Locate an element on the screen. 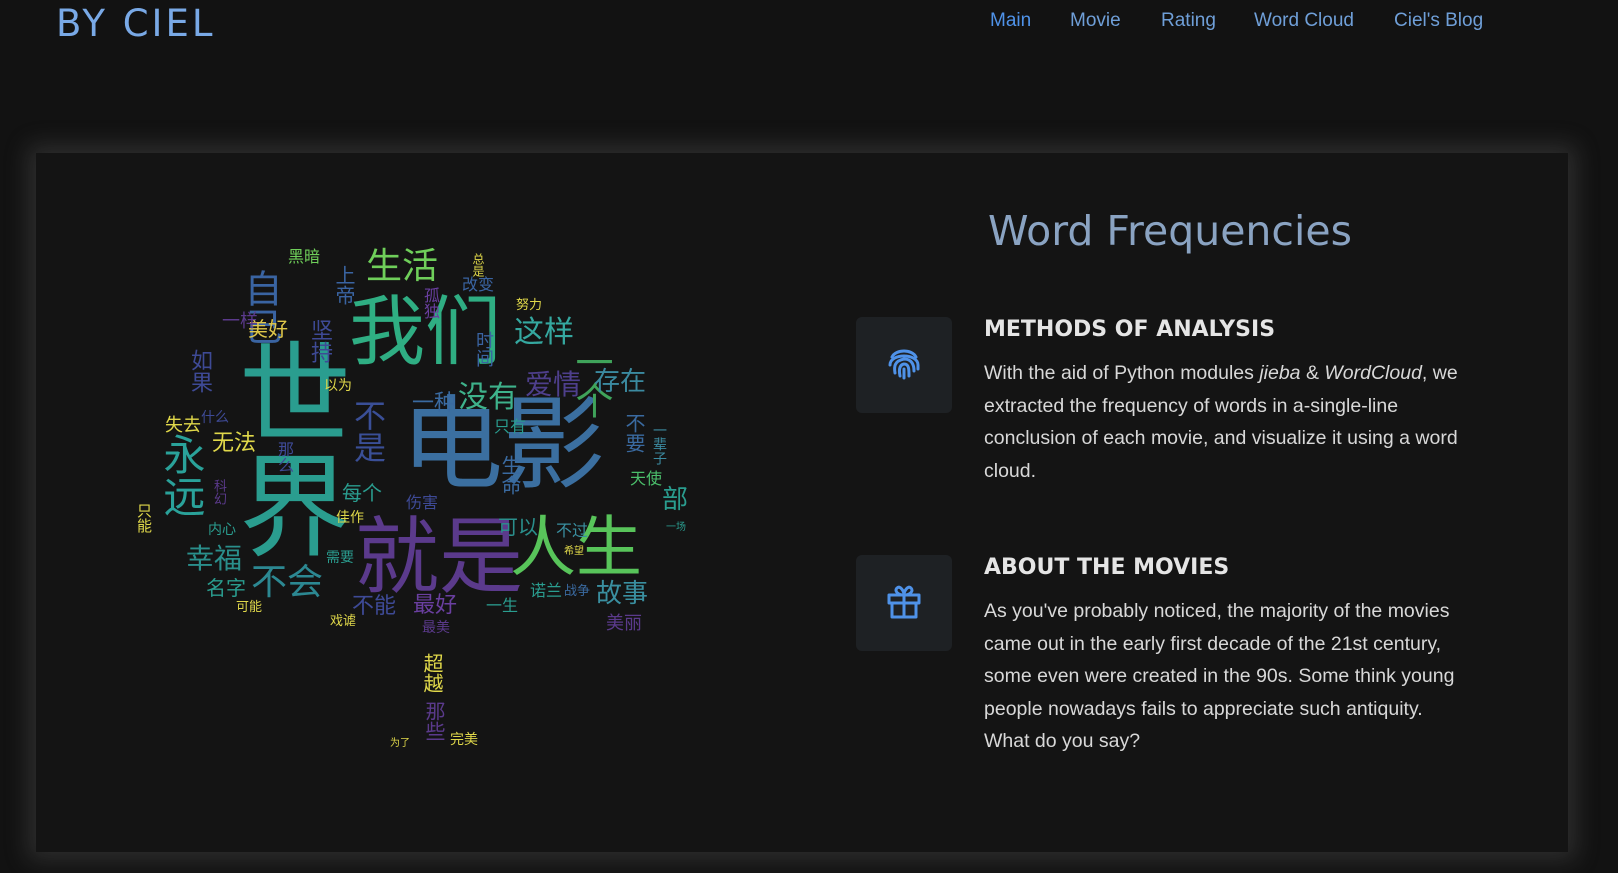  cloud-word: 可能 is located at coordinates (249, 607).